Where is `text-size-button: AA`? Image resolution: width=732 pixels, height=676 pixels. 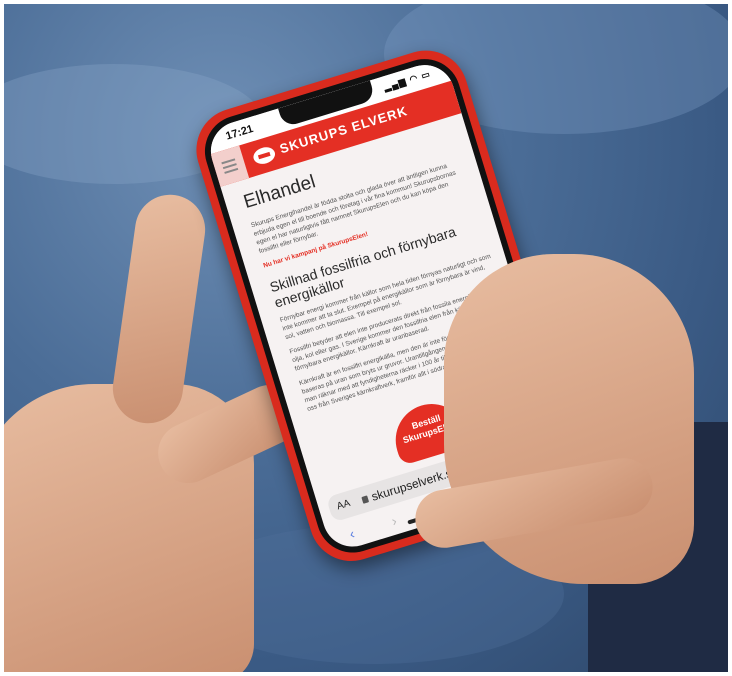 text-size-button: AA is located at coordinates (344, 505).